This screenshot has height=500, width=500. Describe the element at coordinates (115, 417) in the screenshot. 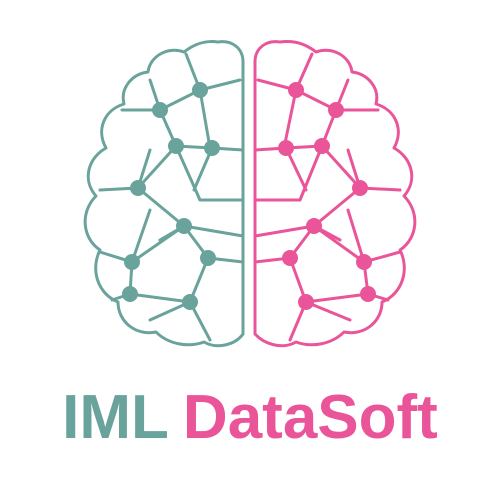

I see `brand-word-iml: IML` at that location.